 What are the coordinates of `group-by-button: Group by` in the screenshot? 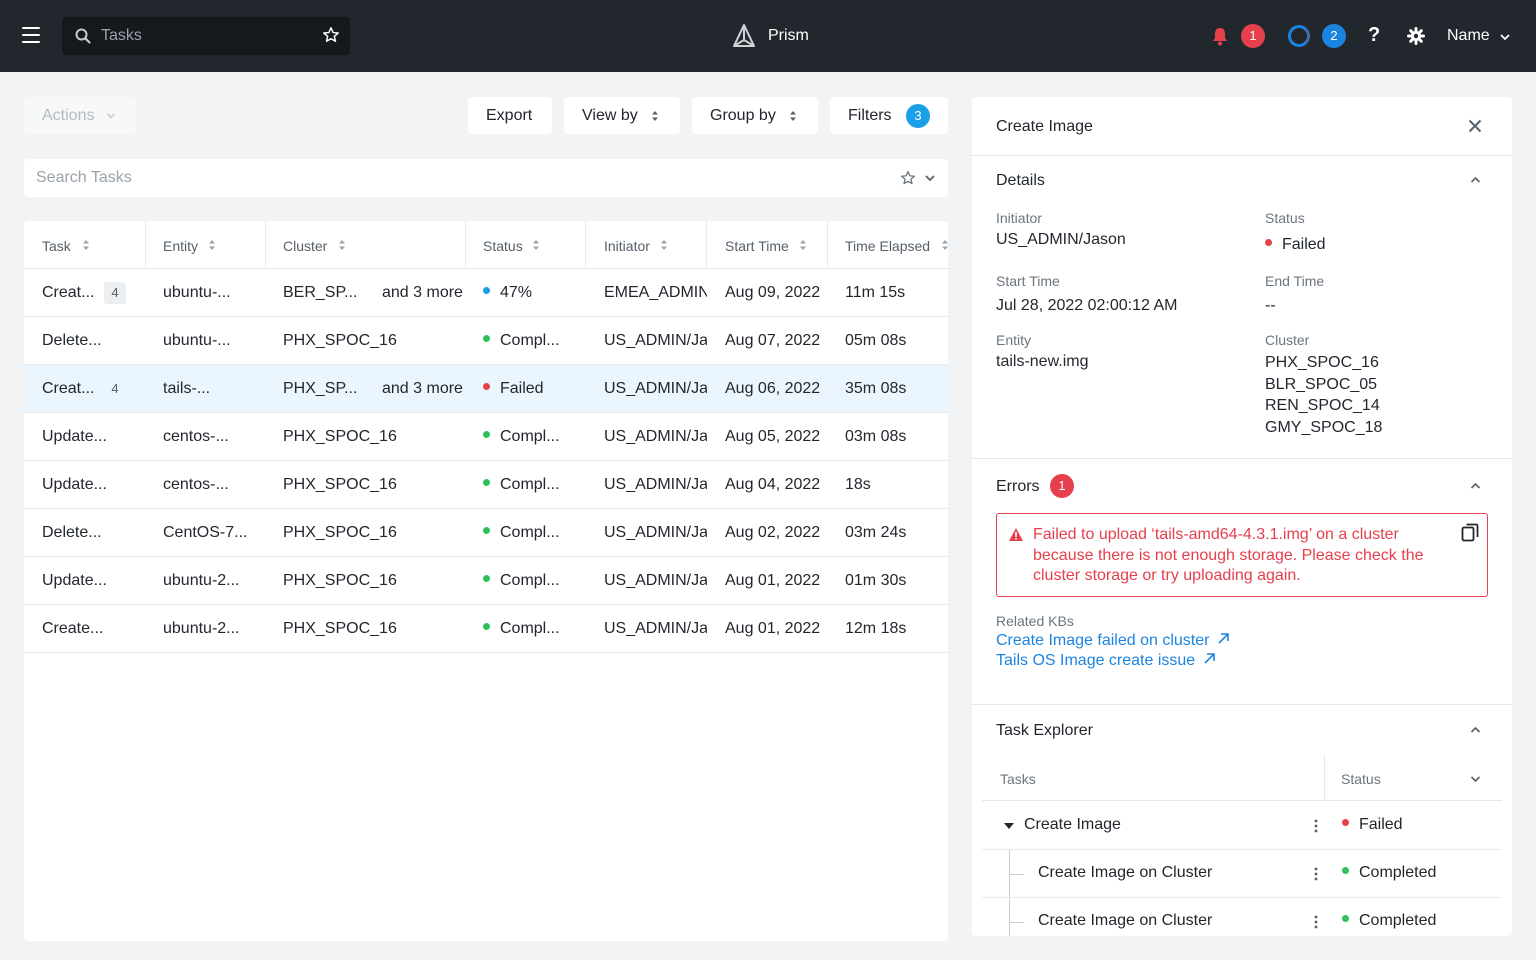 It's located at (755, 115).